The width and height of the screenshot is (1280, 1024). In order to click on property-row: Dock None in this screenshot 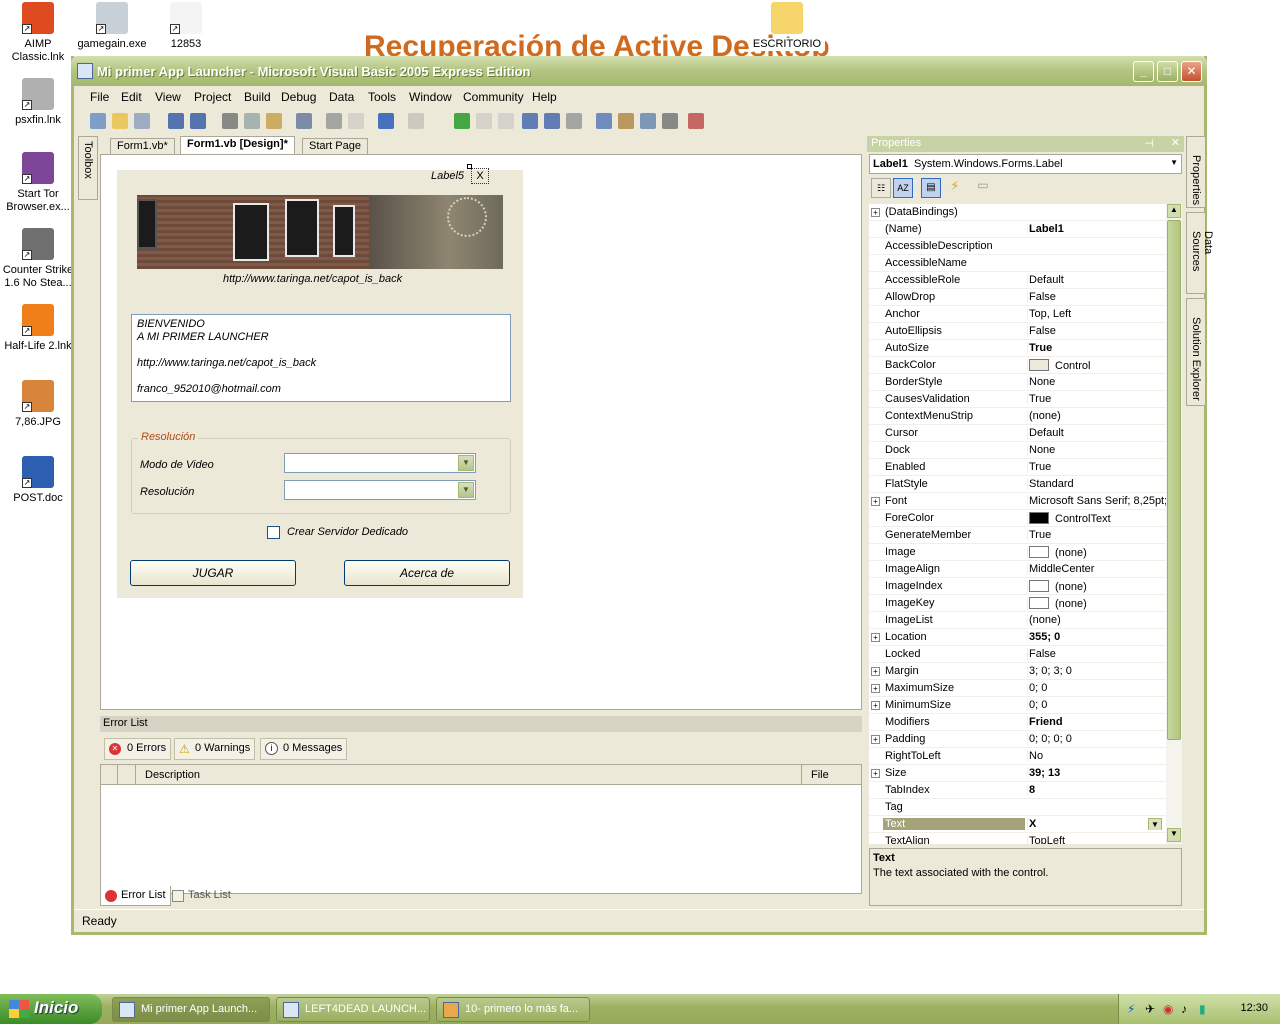, I will do `click(1017, 450)`.